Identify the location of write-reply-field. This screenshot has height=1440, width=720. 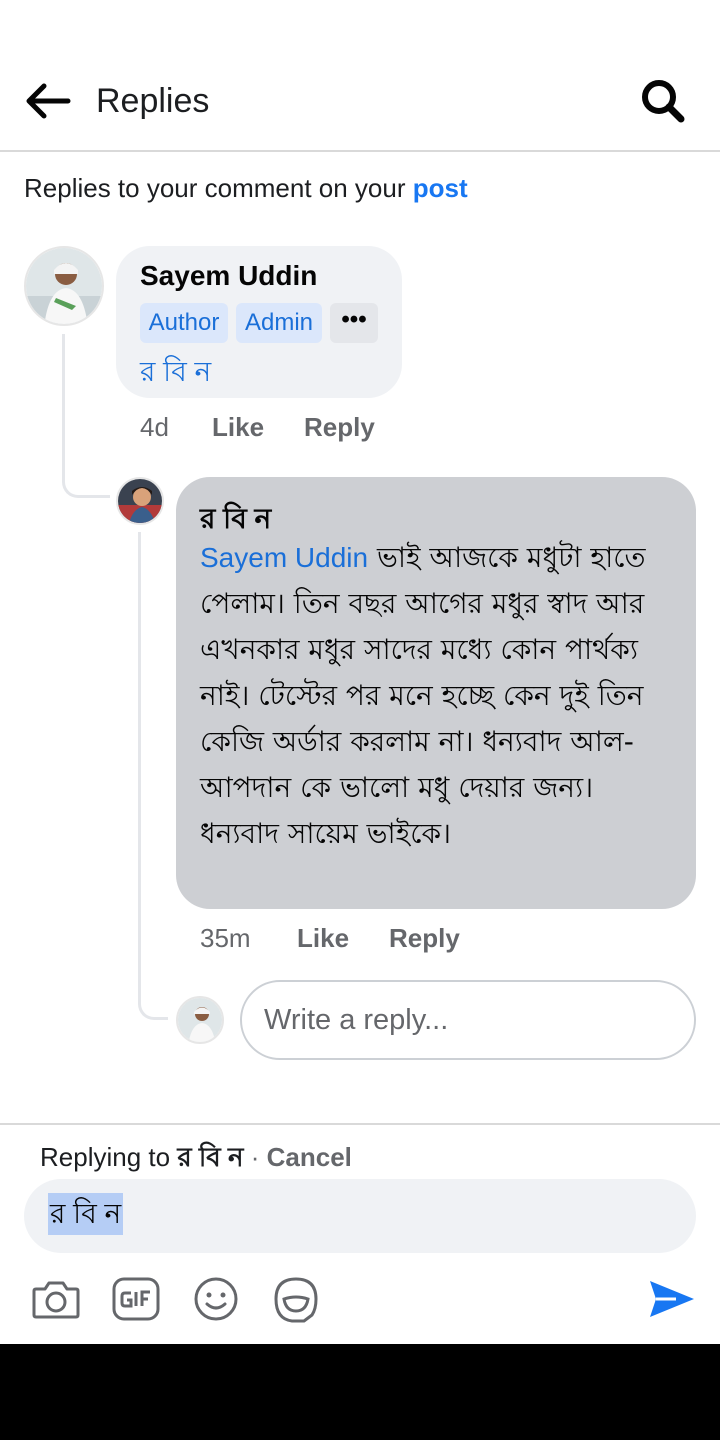
(468, 1020).